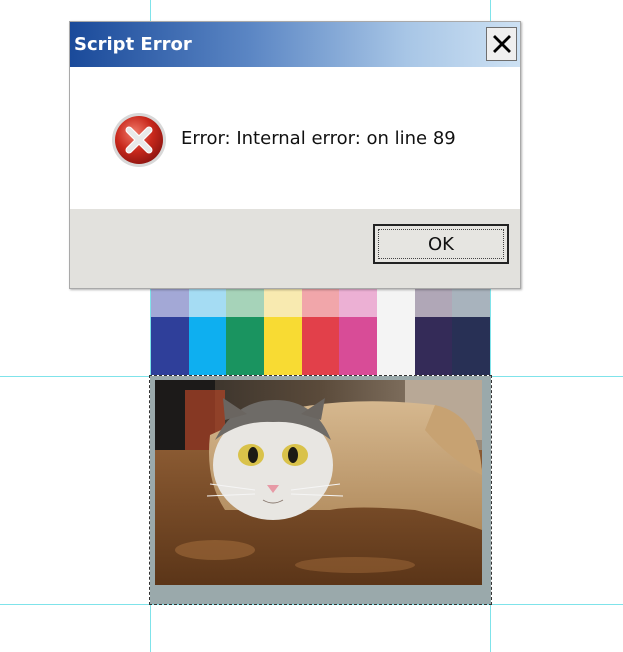 The width and height of the screenshot is (623, 652). I want to click on error-icon, so click(139, 140).